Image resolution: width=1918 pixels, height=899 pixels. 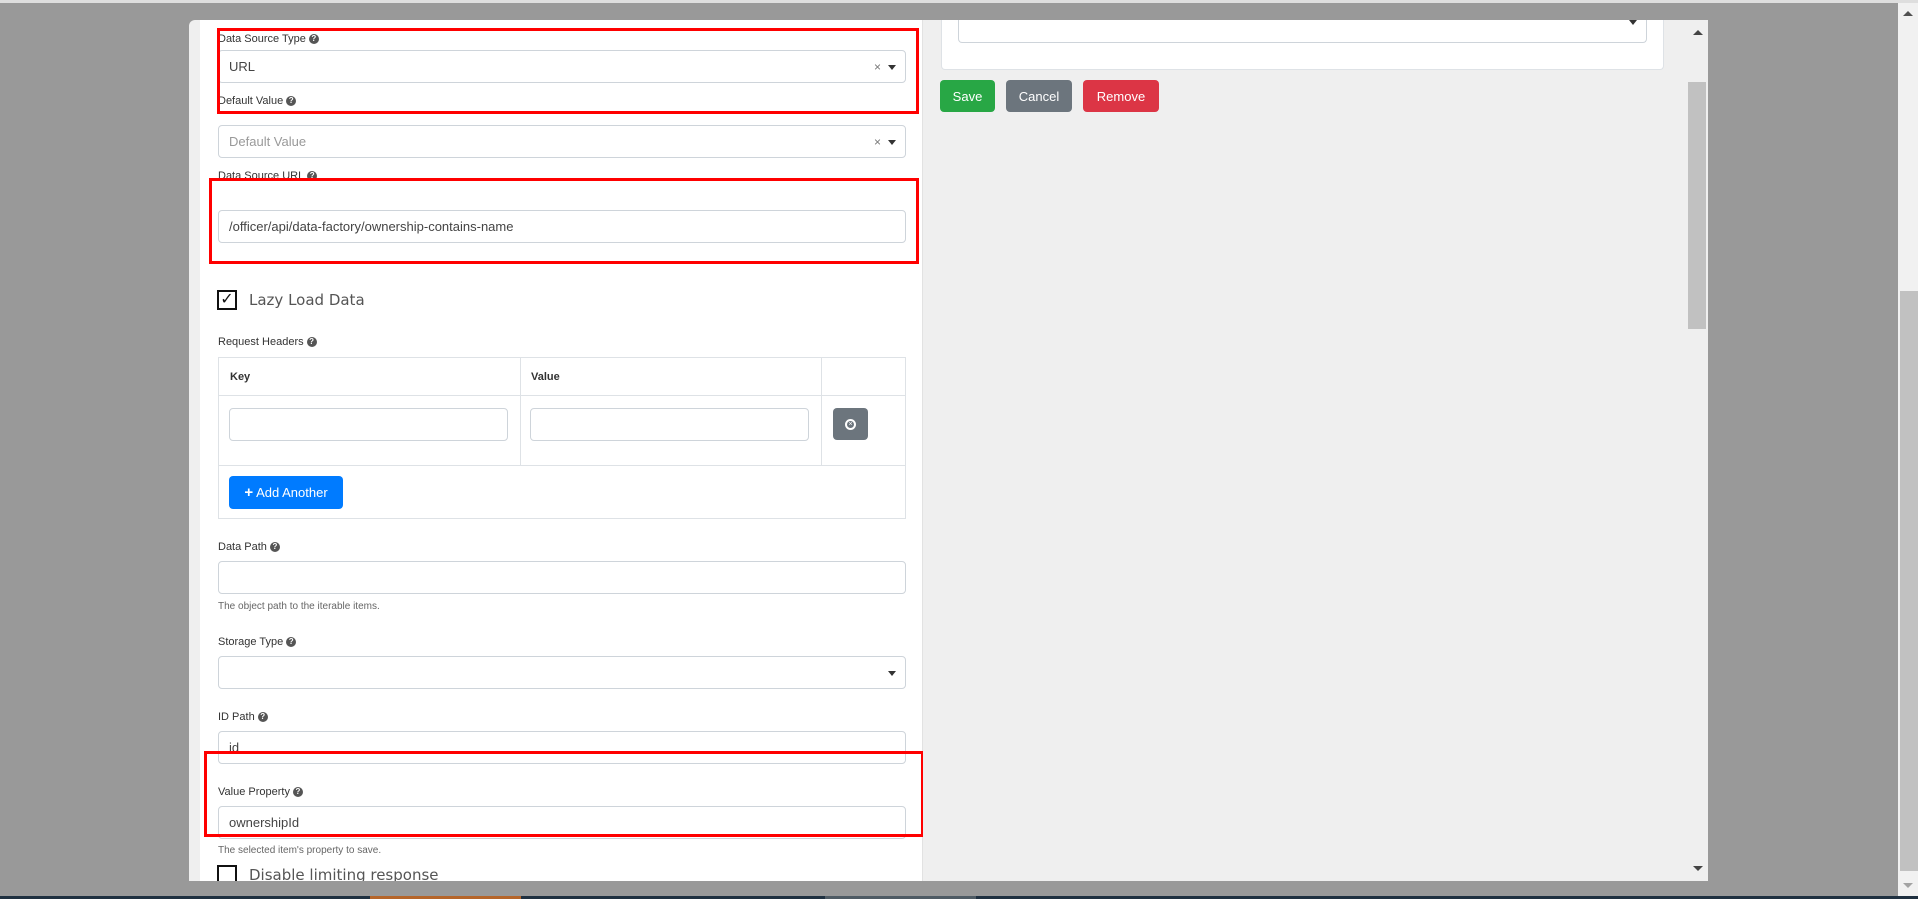 What do you see at coordinates (251, 101) in the screenshot?
I see `default-value-label-text: Default Value` at bounding box center [251, 101].